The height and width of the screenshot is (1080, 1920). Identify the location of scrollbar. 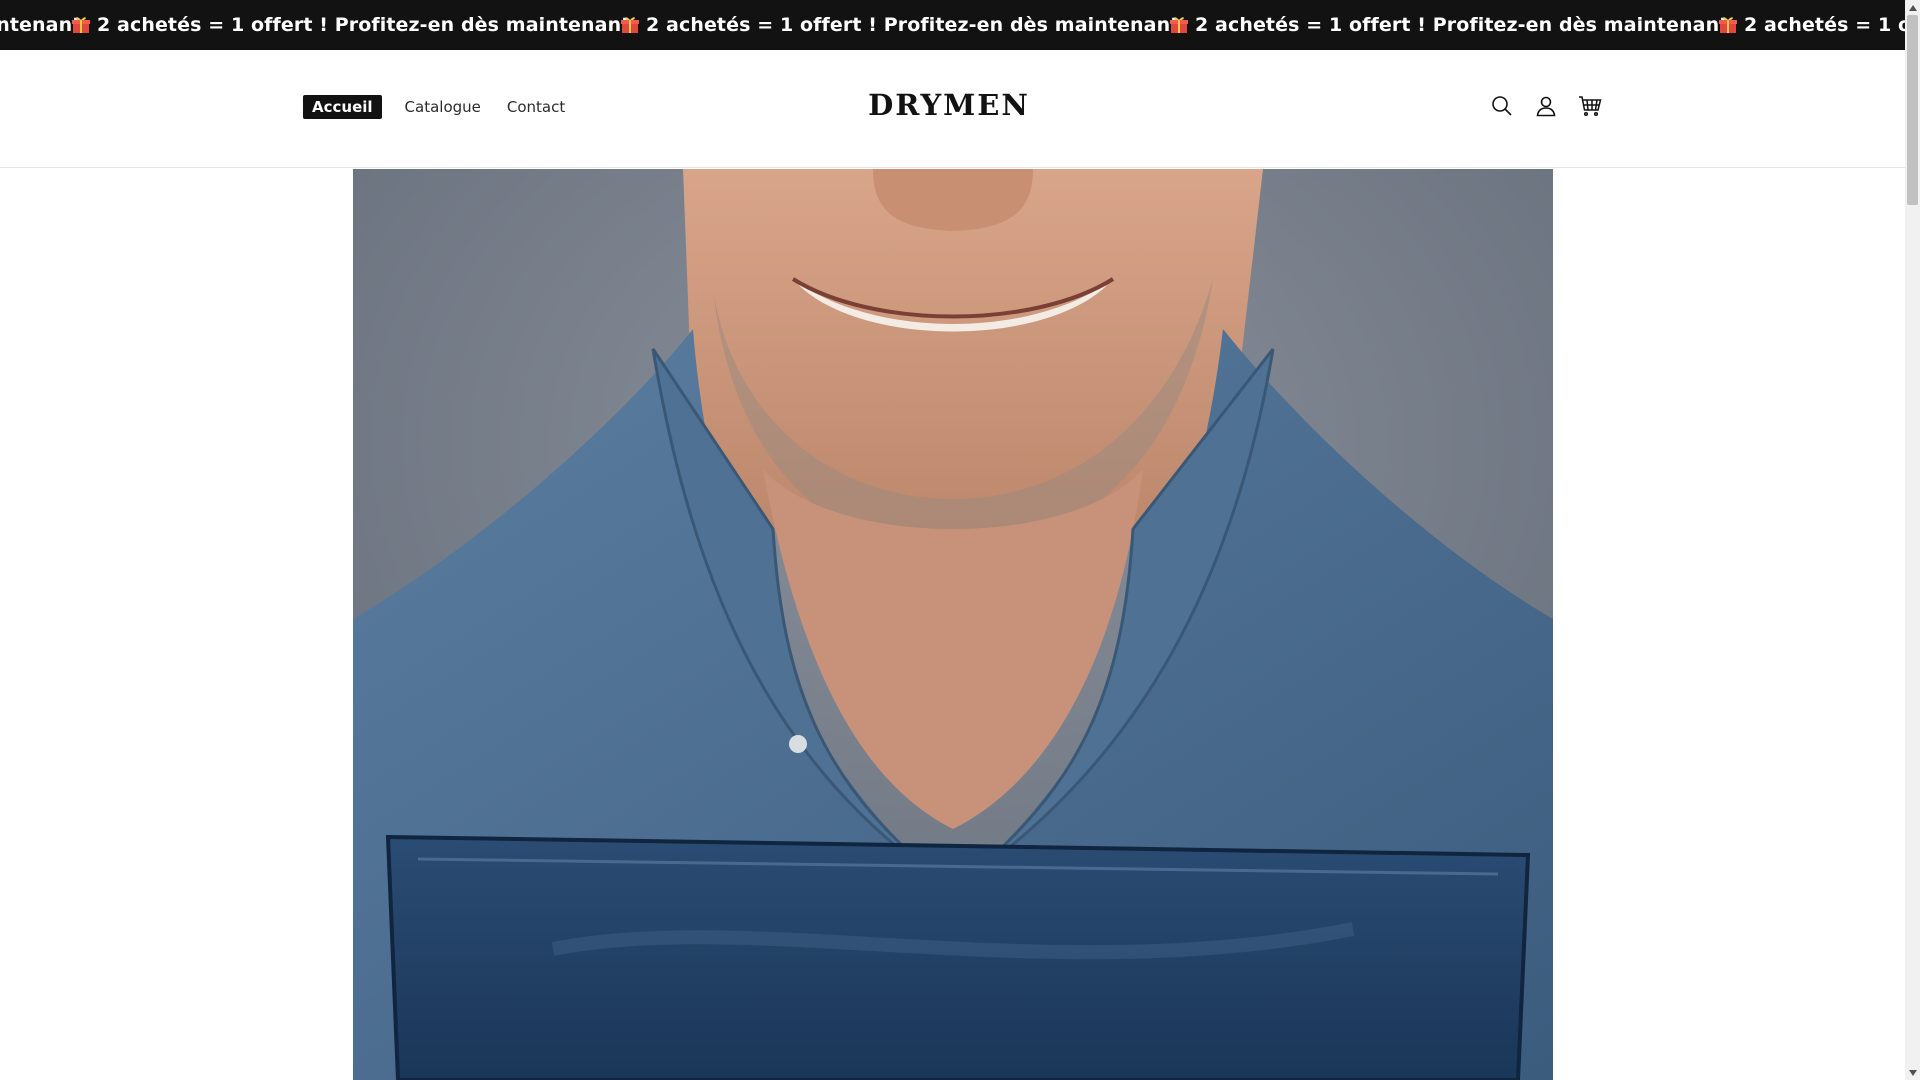
(1912, 540).